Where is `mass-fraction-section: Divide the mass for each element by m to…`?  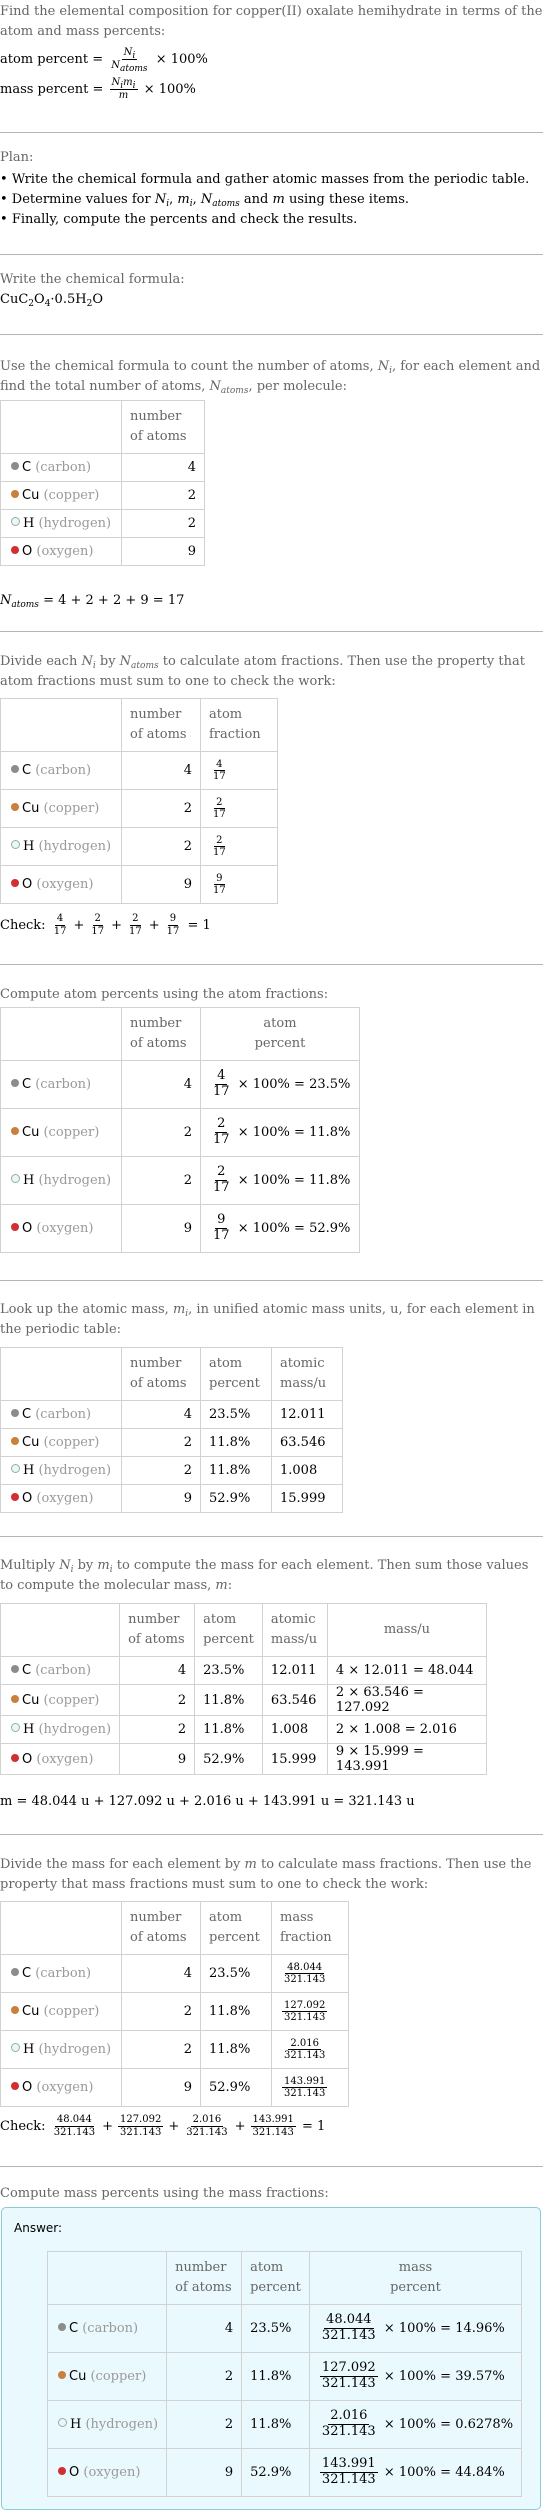 mass-fraction-section: Divide the mass for each element by m to… is located at coordinates (271, 1875).